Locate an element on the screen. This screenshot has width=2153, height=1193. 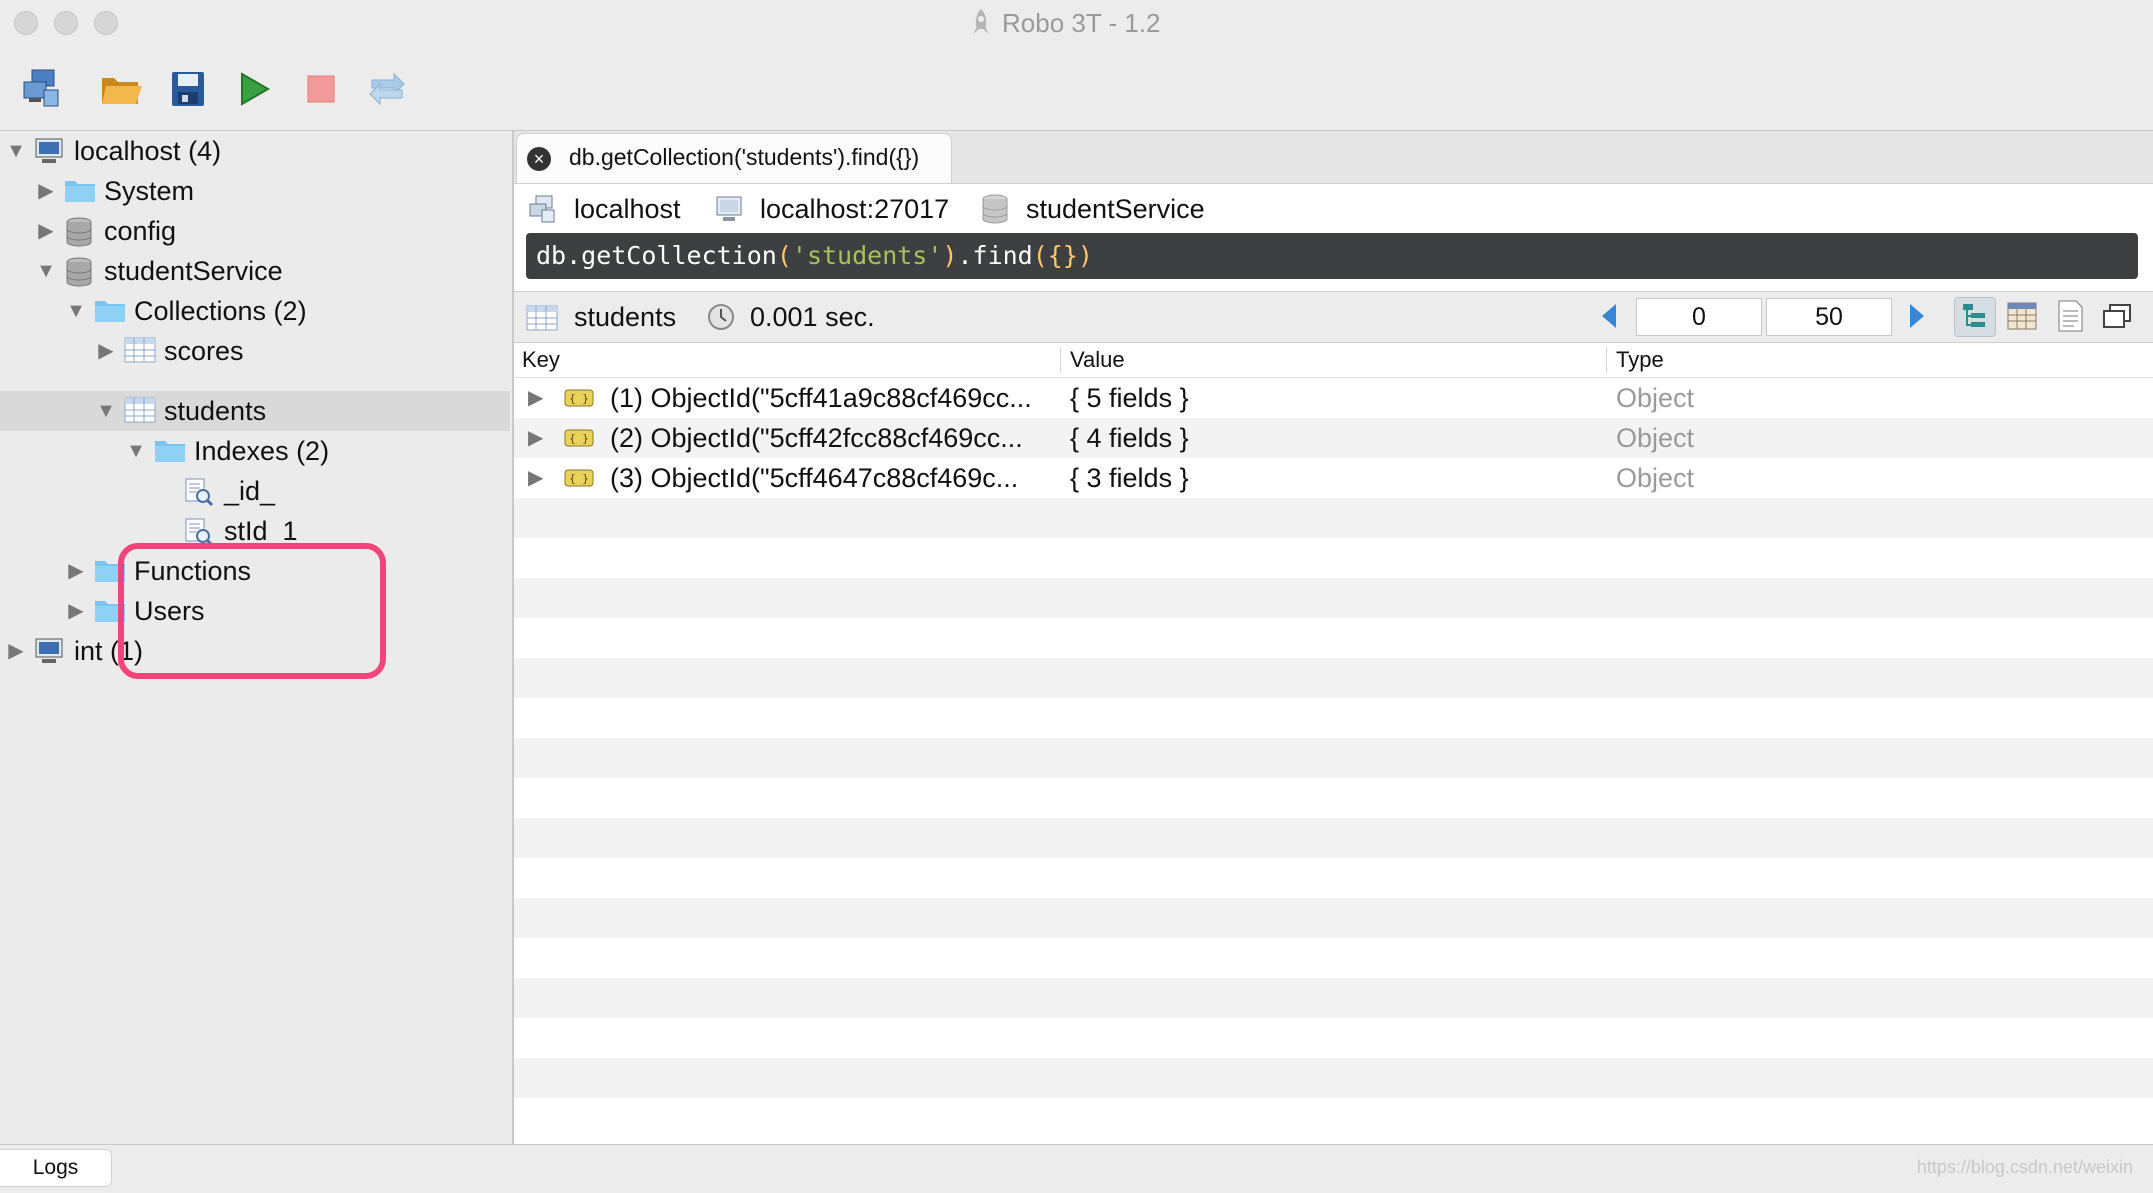
execute-icon is located at coordinates (255, 89).